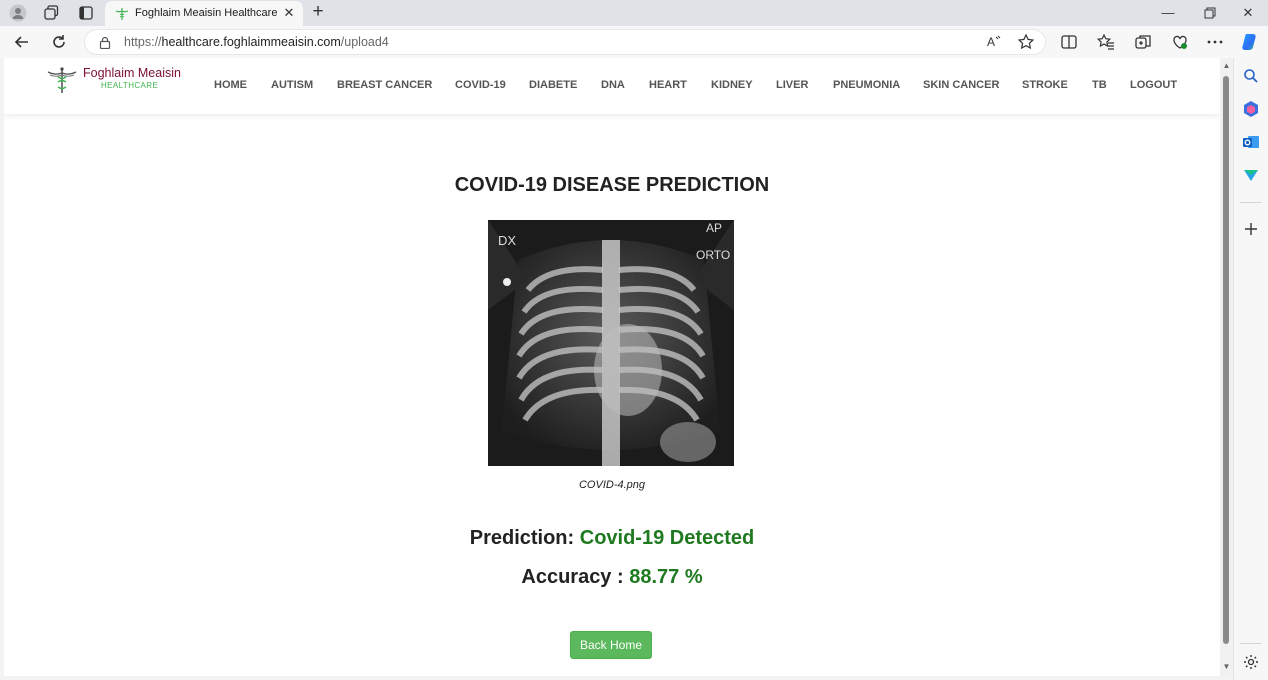 The width and height of the screenshot is (1268, 680). Describe the element at coordinates (1250, 369) in the screenshot. I see `edge-sidebar` at that location.